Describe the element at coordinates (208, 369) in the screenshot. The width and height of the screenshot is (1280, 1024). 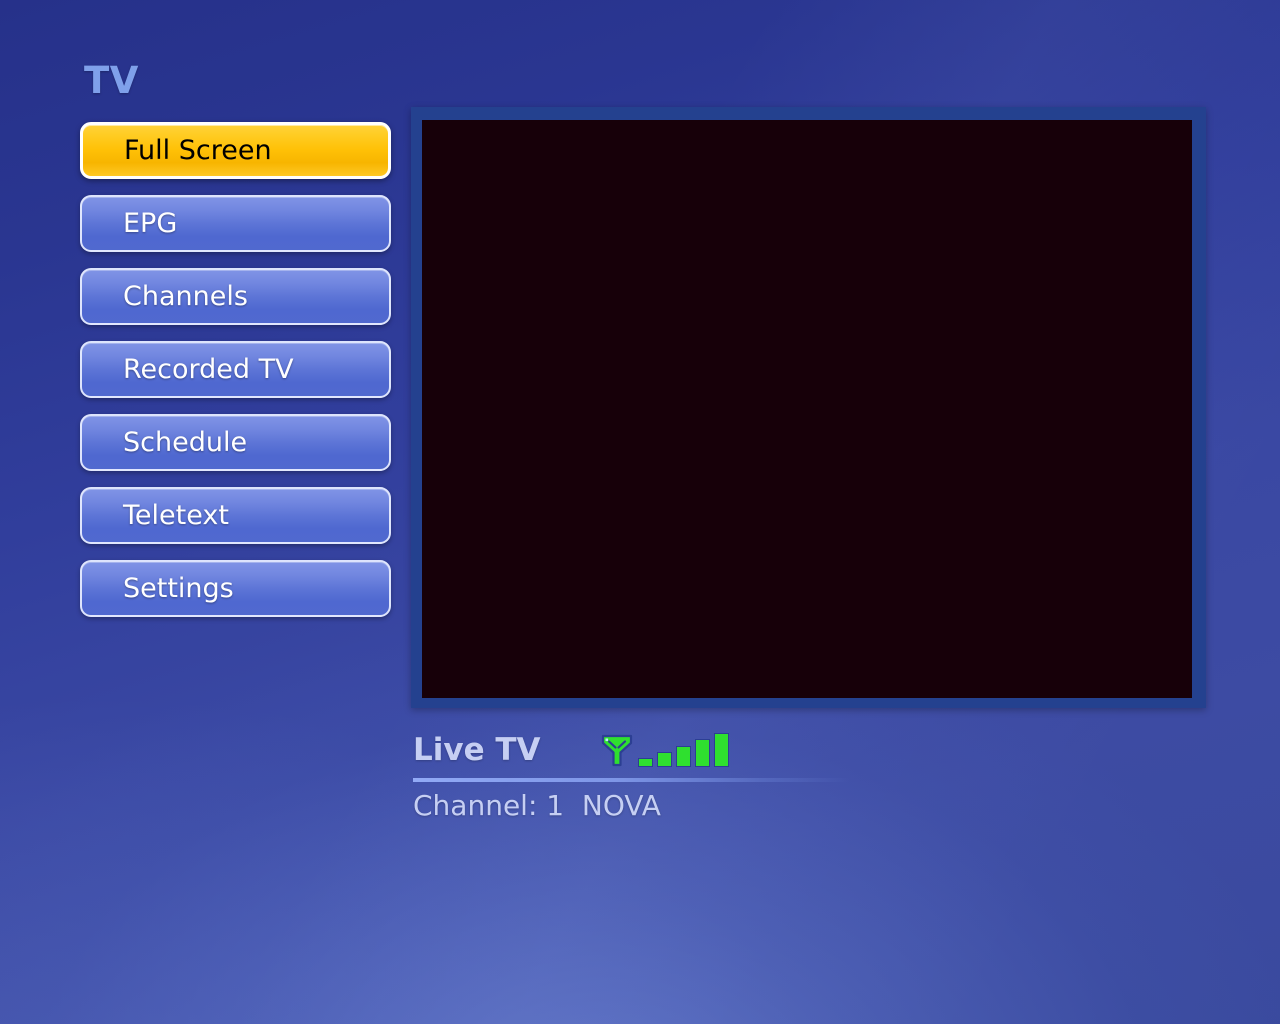
I see `menu-item-label: Recorded TV` at that location.